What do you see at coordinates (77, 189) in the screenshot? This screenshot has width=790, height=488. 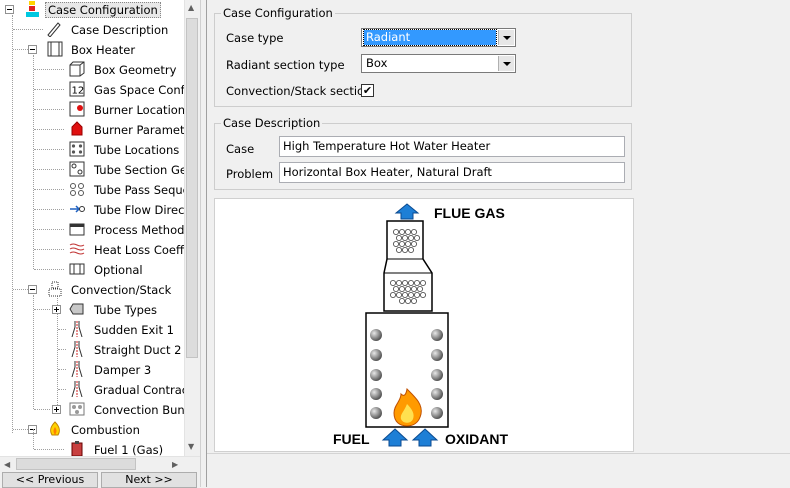 I see `tube-pass-icon` at bounding box center [77, 189].